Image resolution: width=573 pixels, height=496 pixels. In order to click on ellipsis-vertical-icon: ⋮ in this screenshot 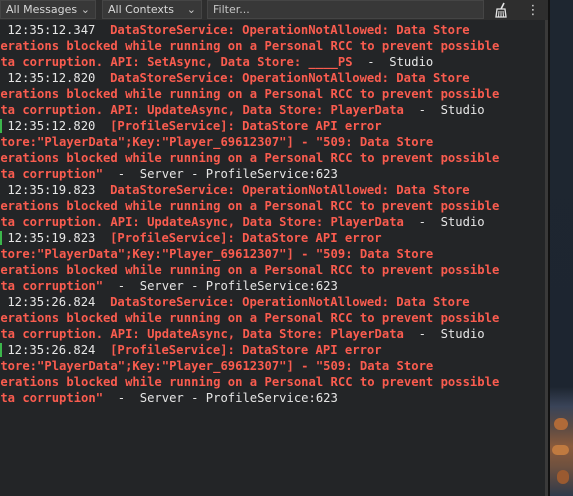, I will do `click(533, 10)`.